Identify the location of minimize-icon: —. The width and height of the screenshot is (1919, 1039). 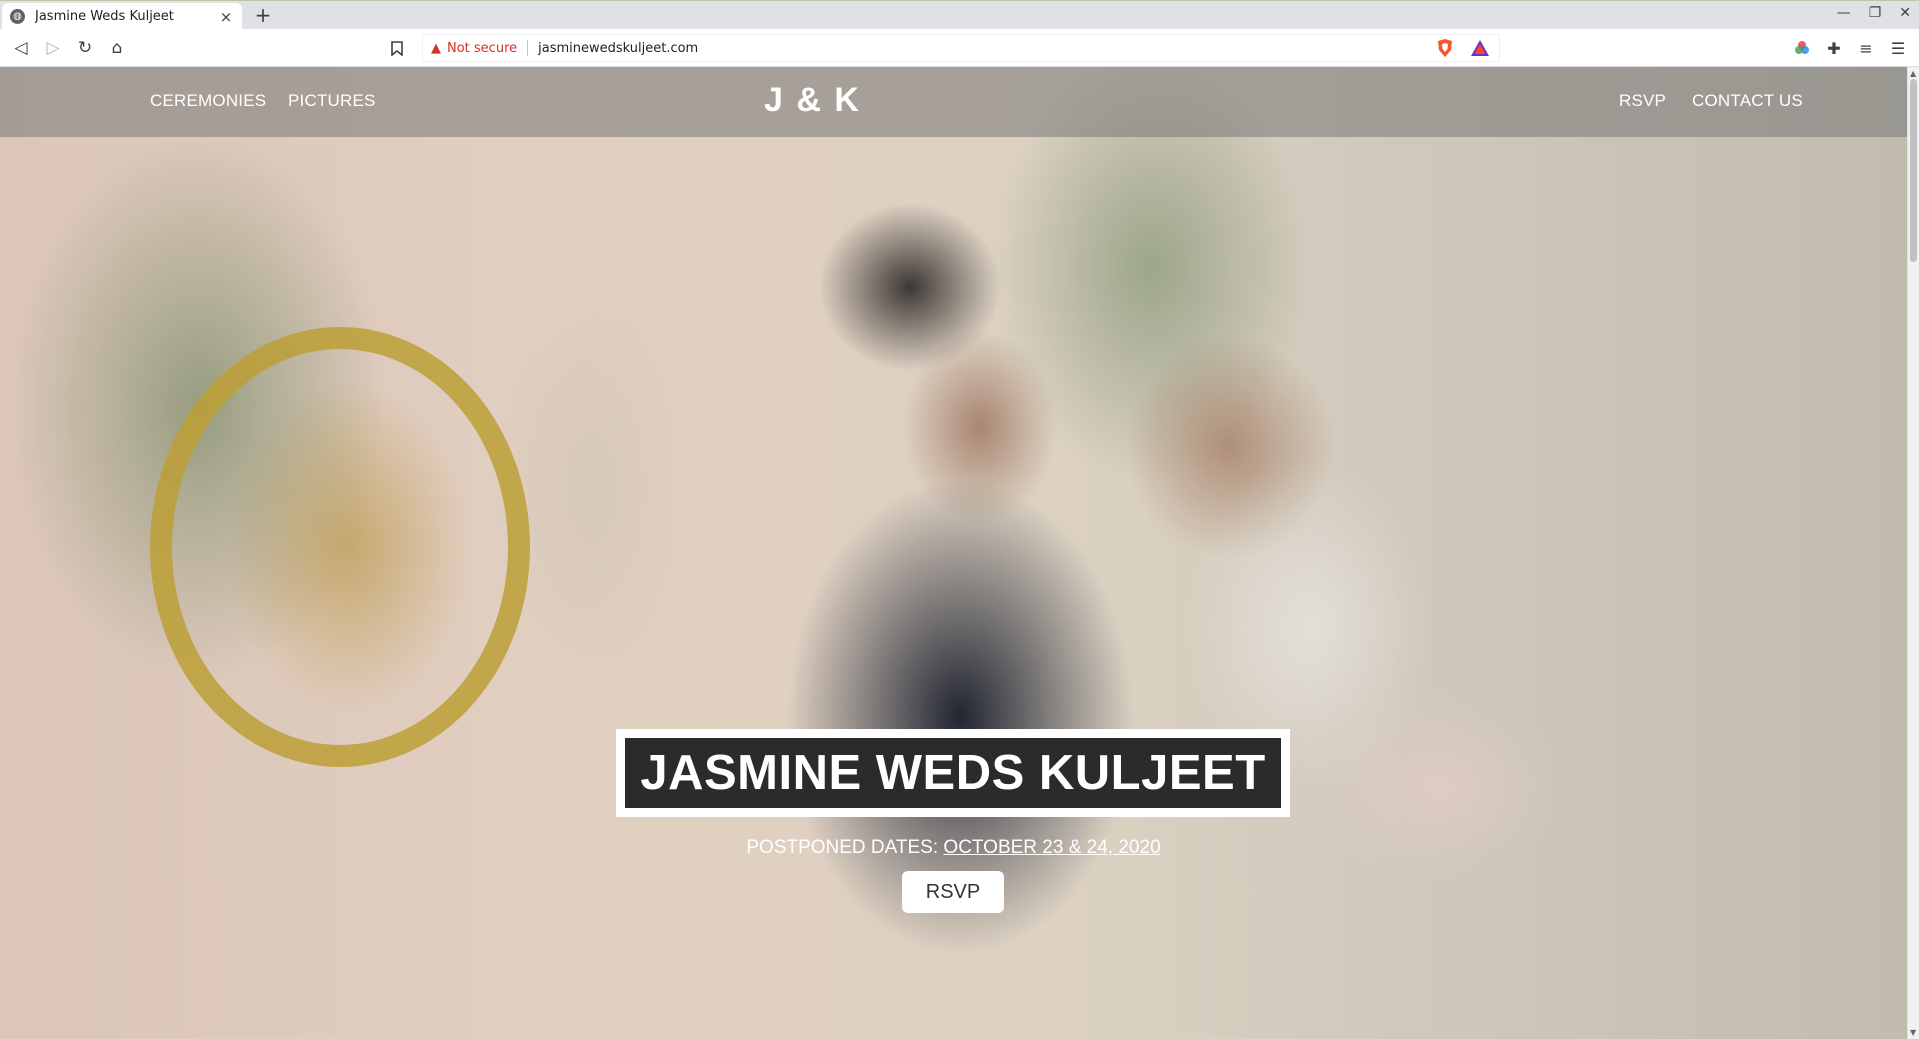
(1844, 13).